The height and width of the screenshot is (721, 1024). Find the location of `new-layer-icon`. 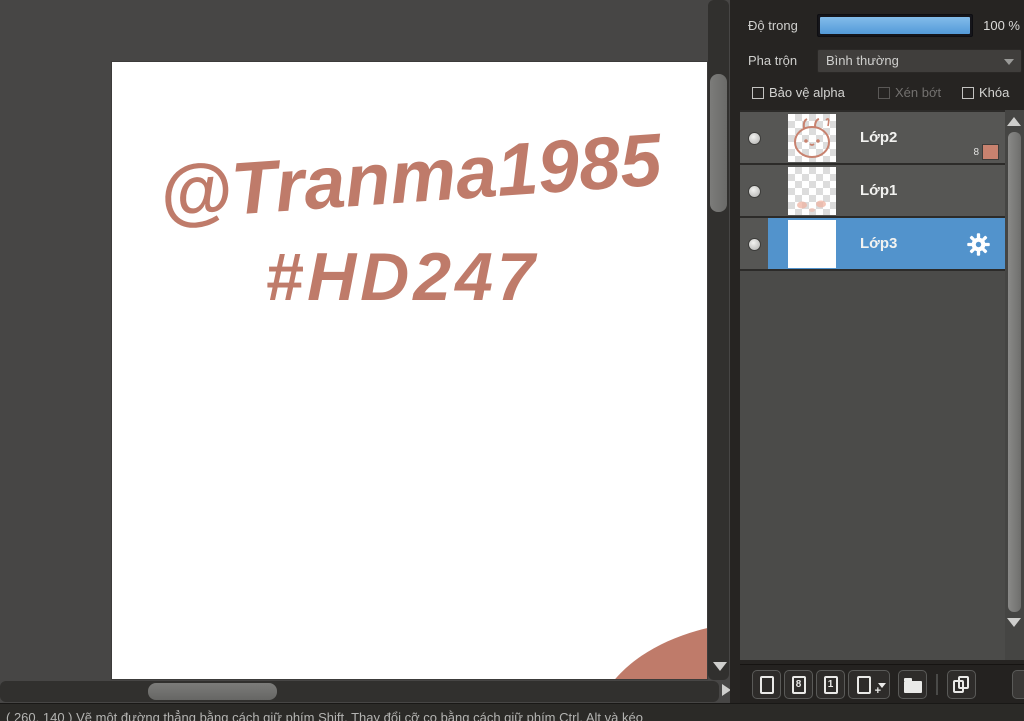

new-layer-icon is located at coordinates (766, 684).